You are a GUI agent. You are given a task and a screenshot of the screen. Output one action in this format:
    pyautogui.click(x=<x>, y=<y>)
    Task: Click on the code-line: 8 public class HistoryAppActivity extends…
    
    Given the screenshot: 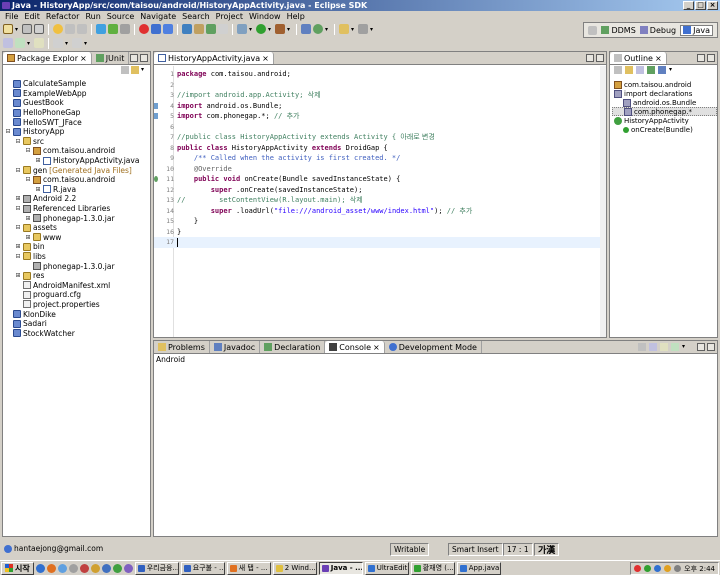 What is the action you would take?
    pyautogui.click(x=377, y=148)
    